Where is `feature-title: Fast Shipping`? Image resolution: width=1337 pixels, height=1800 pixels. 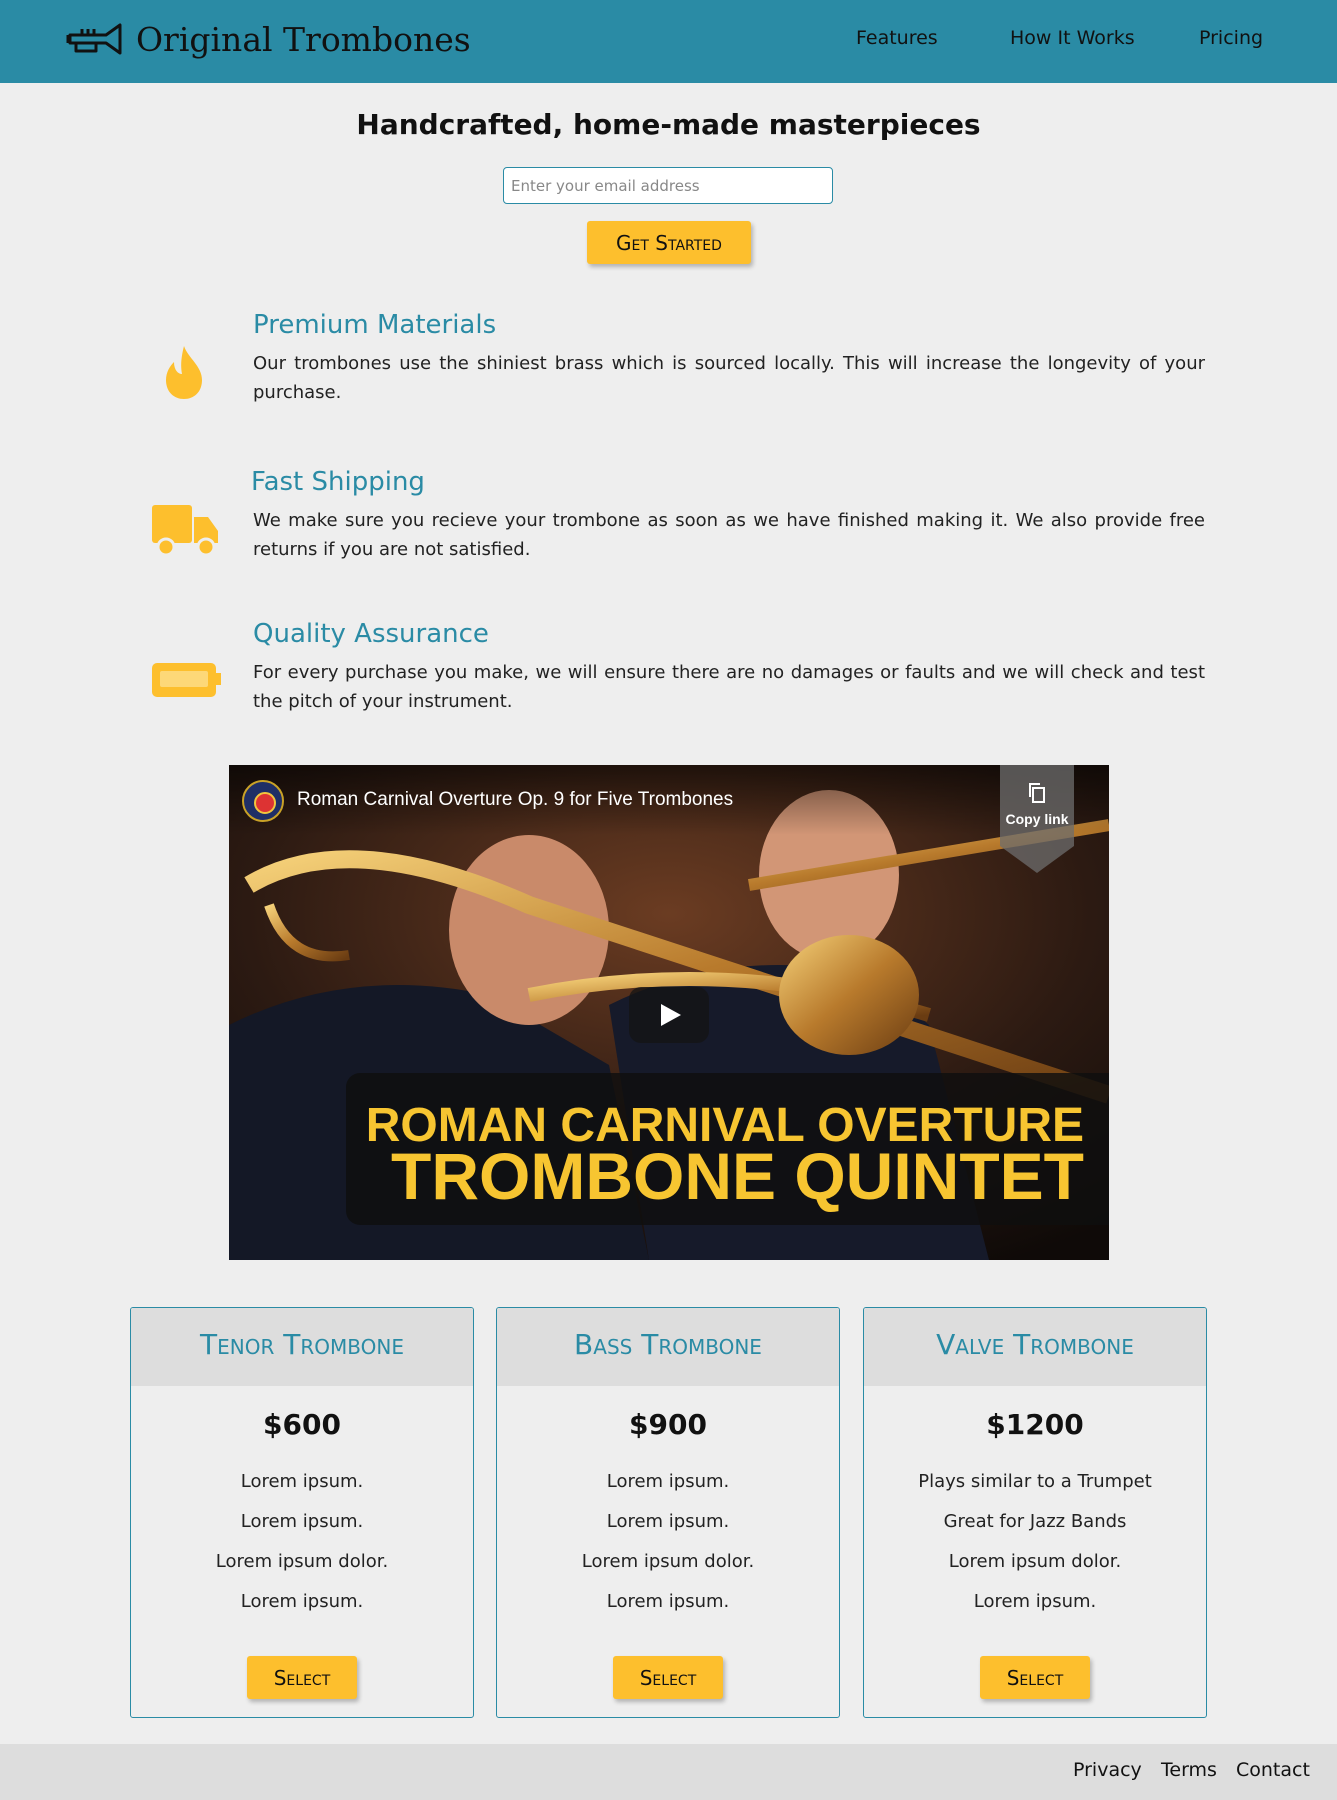
feature-title: Fast Shipping is located at coordinates (338, 482).